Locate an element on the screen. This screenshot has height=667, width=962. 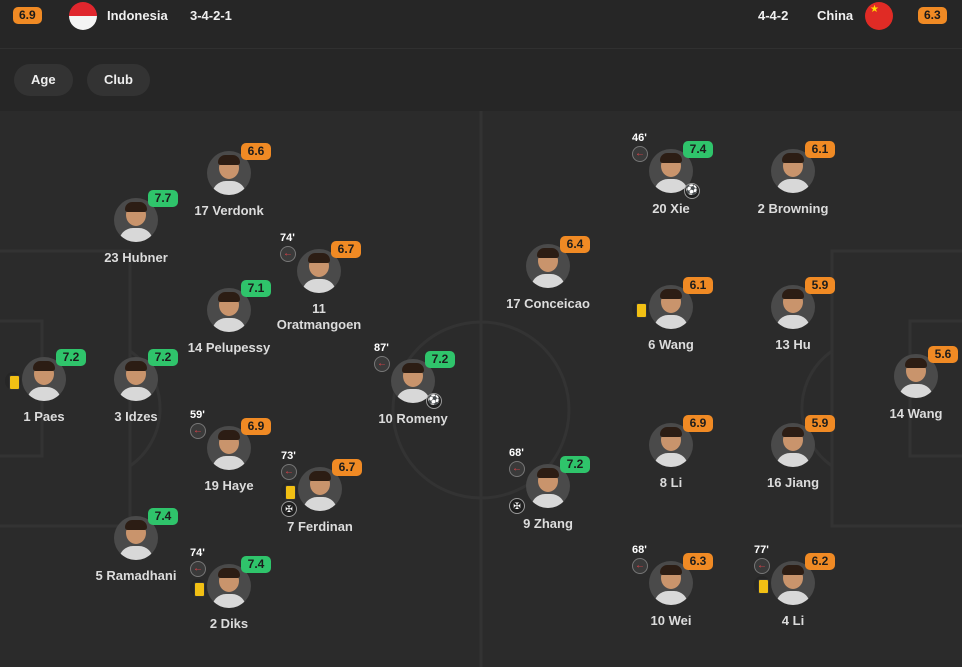
player-name: 13 Hu is located at coordinates (793, 344).